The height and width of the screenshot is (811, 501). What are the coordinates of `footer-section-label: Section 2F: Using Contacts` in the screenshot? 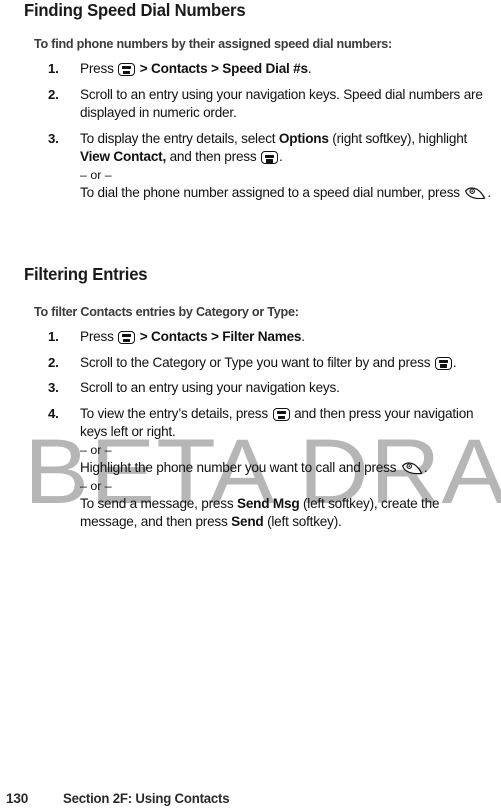 It's located at (146, 798).